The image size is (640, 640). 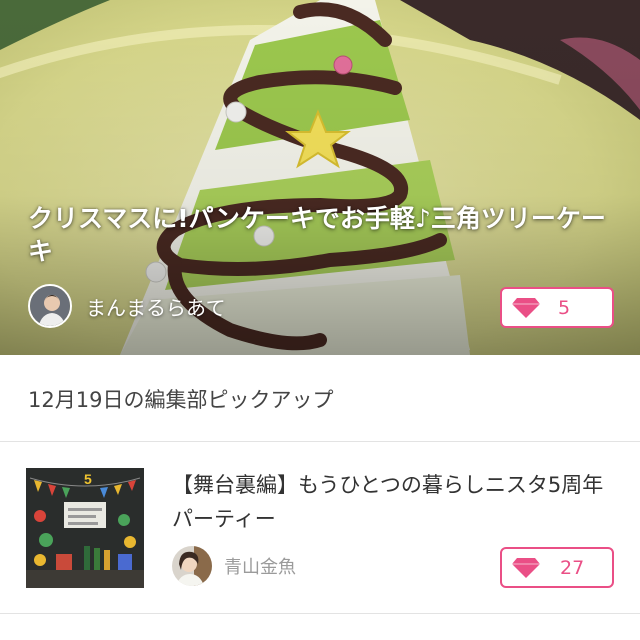 I want to click on article-author: 青山金魚, so click(x=234, y=566).